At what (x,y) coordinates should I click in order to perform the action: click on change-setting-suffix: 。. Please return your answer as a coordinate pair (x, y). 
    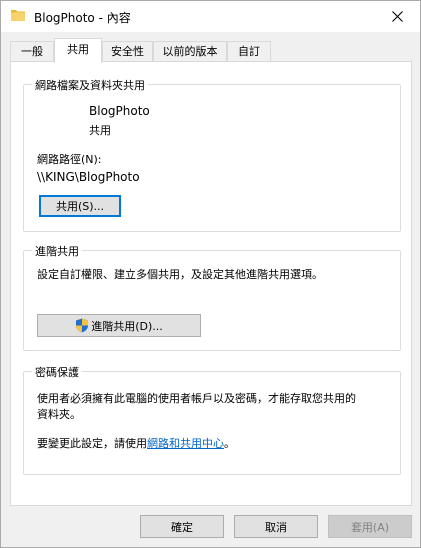
    Looking at the image, I should click on (229, 443).